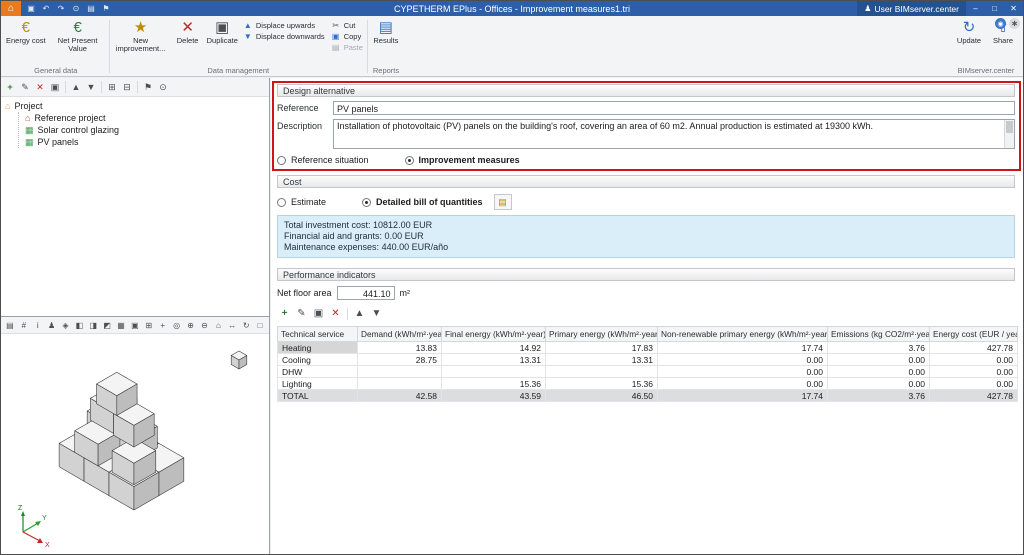 This screenshot has height=555, width=1024. I want to click on measure-icon: #, so click(24, 325).